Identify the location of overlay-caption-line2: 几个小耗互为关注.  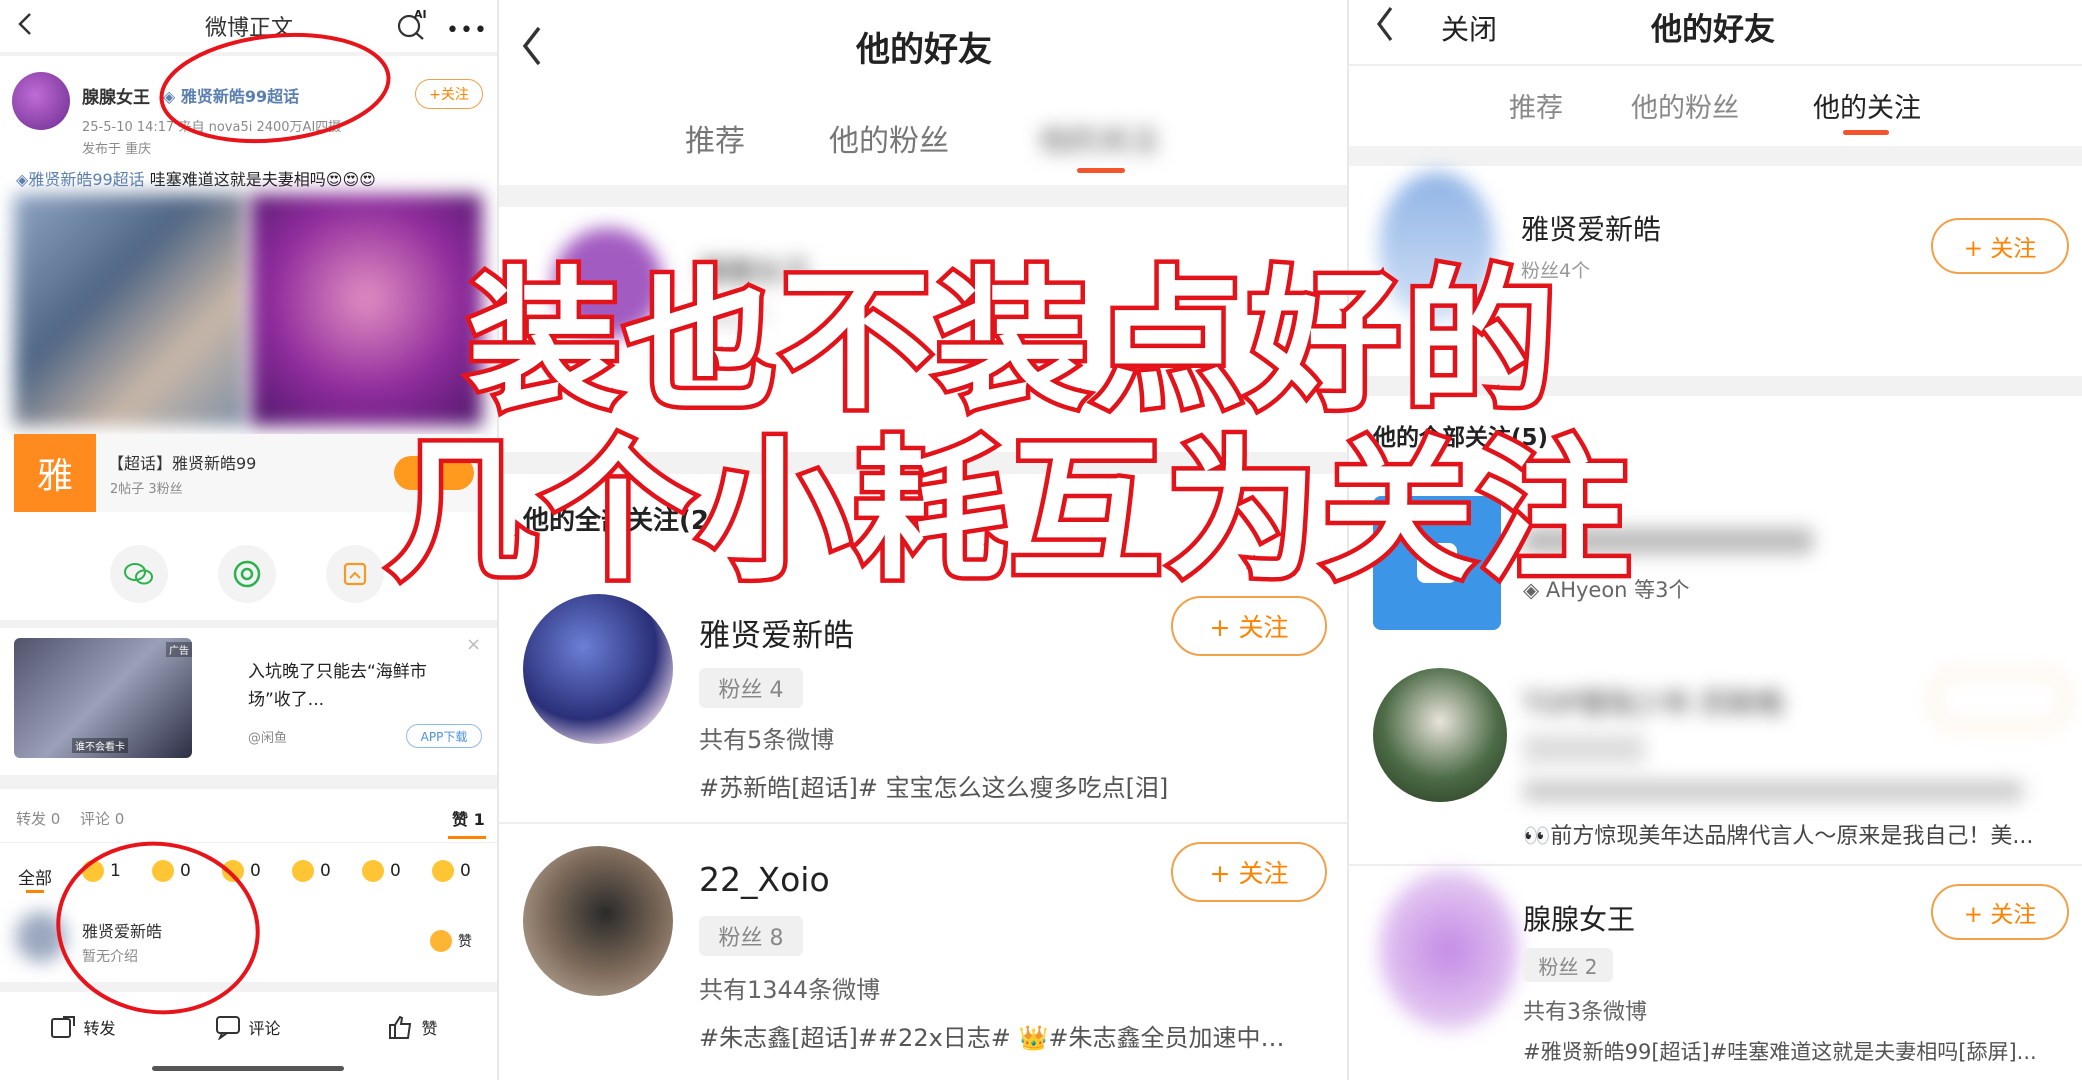
(1008, 512).